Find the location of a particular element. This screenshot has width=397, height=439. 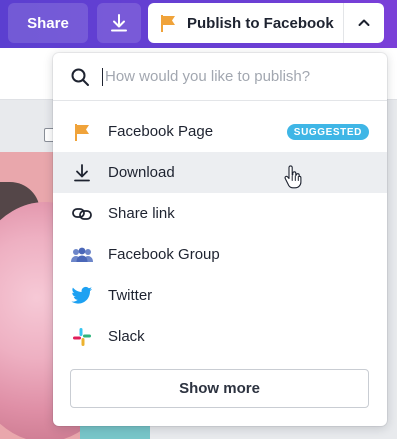

share-button-label: Share is located at coordinates (48, 23).